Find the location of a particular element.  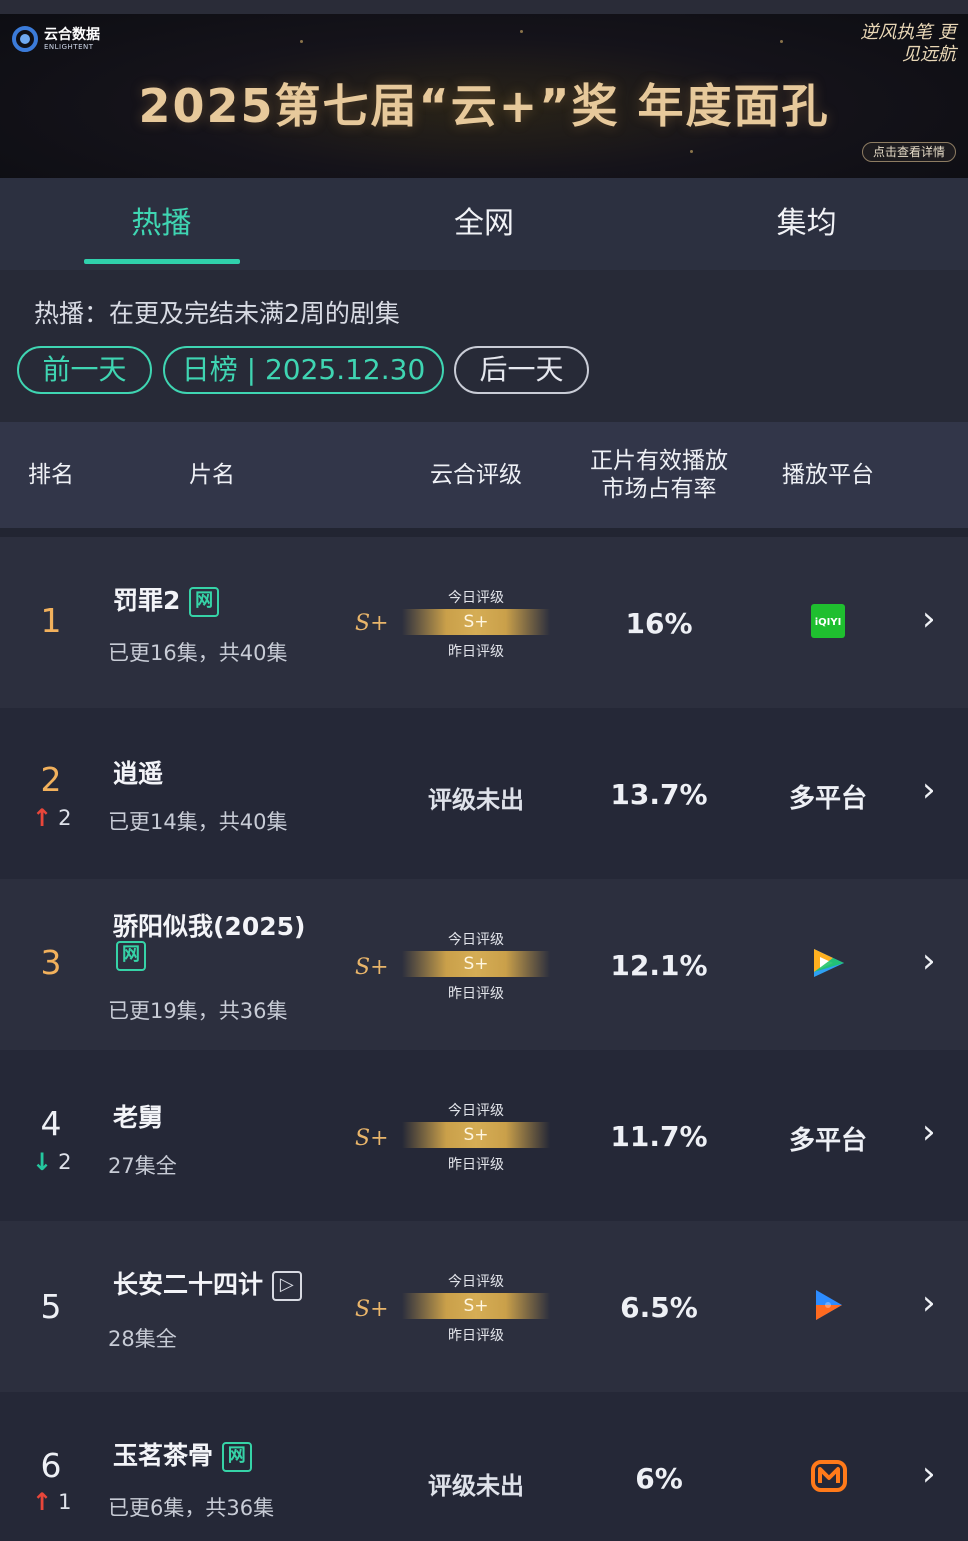

previous-day-button: 前一天 is located at coordinates (84, 370).